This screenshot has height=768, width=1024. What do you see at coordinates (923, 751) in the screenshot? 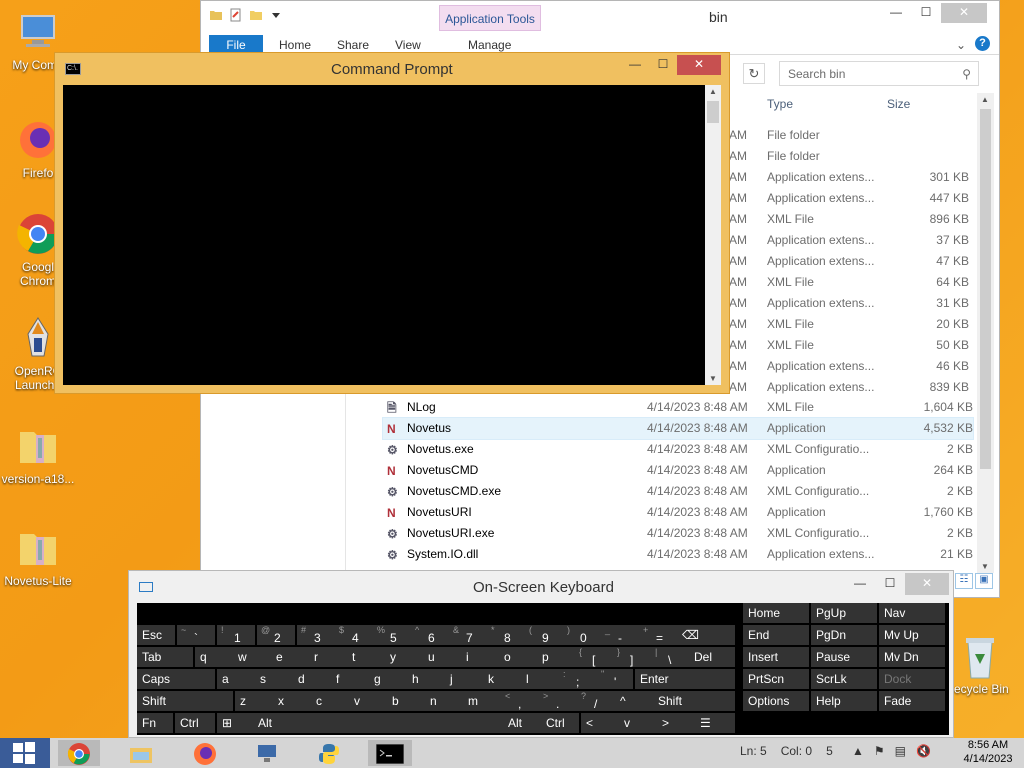
I see `volume-muted-icon: 🔇` at bounding box center [923, 751].